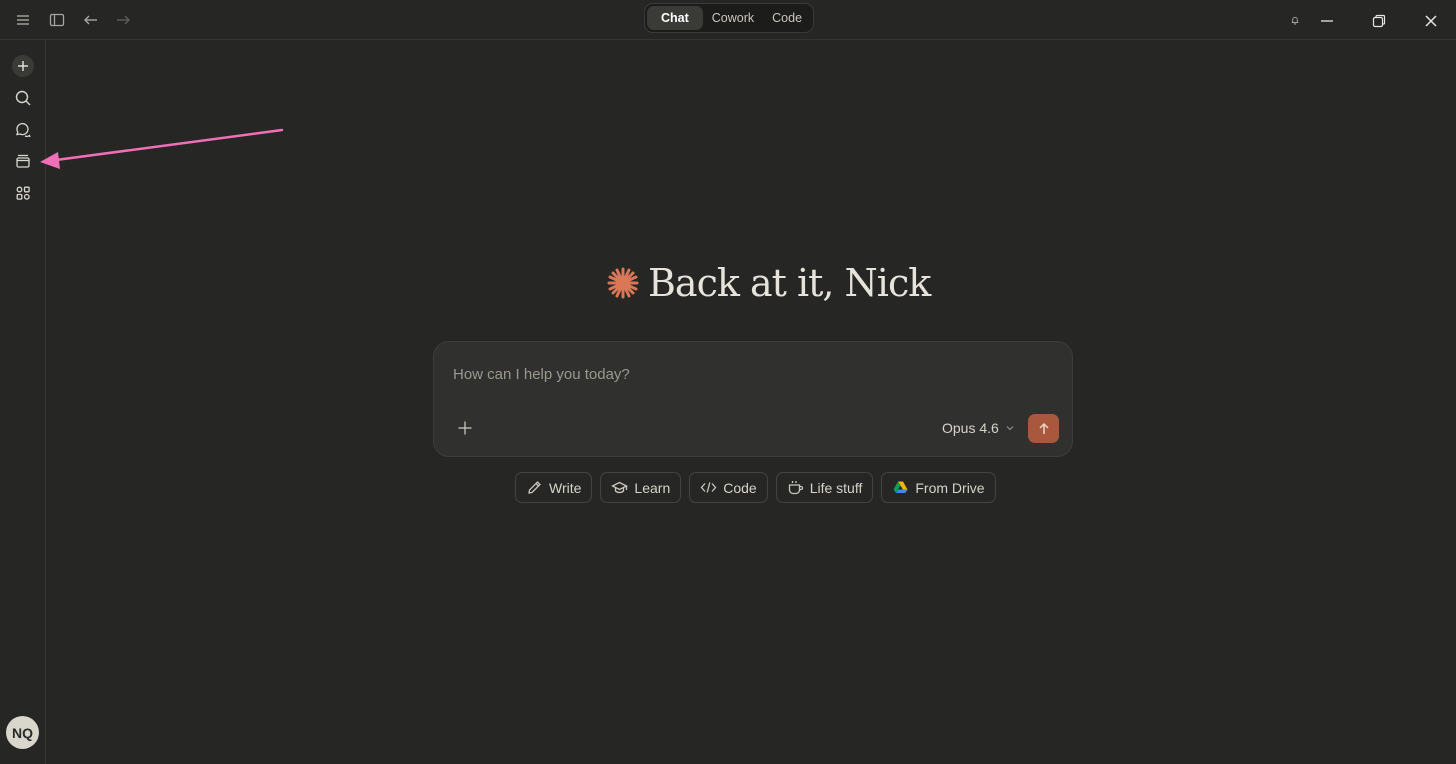 Image resolution: width=1456 pixels, height=764 pixels. I want to click on new-chat-button, so click(23, 66).